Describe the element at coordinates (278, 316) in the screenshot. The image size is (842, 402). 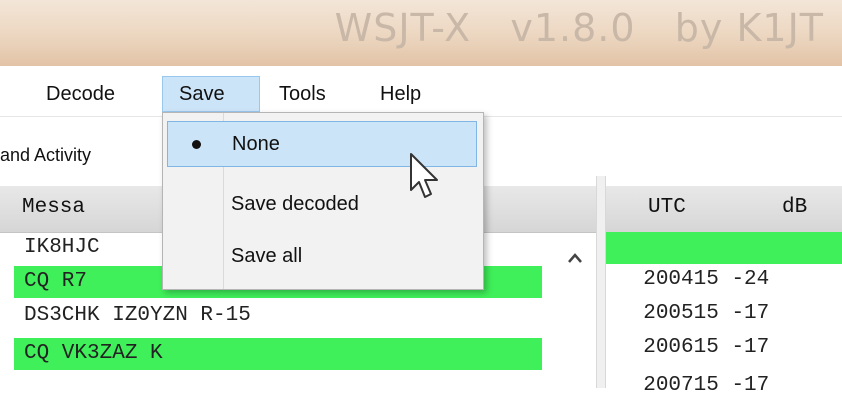
I see `table-row: DS3CHK IZ0YZN R-15` at that location.